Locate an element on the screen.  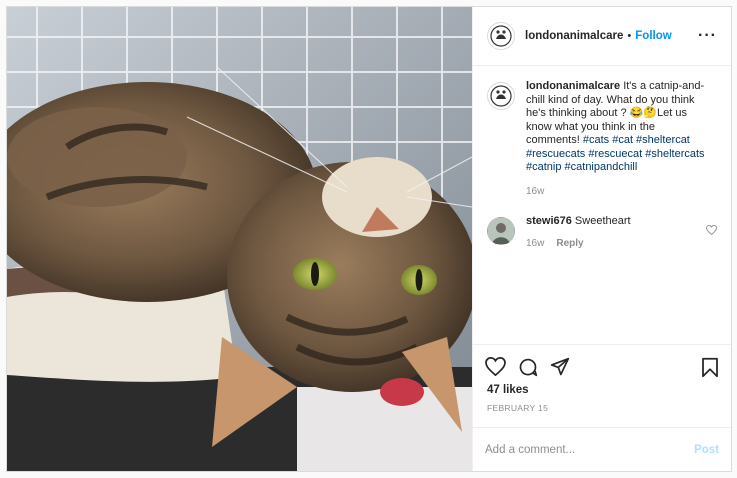
comment-item: stewi676 Sweetheart 16w Reply is located at coordinates (602, 232).